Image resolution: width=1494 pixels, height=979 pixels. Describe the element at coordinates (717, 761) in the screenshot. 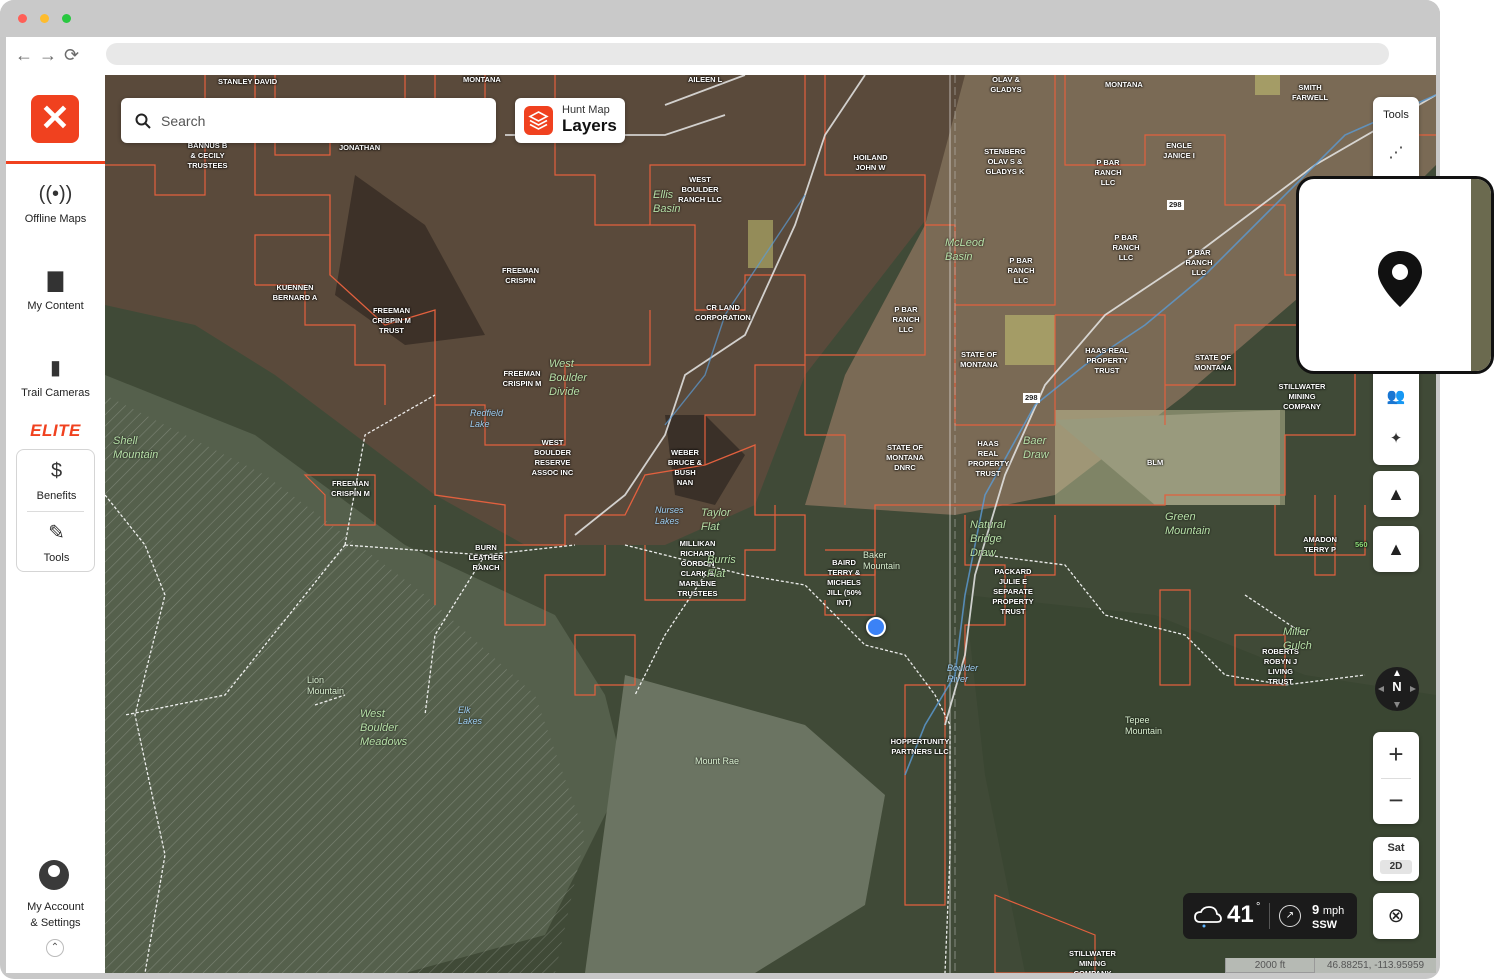

I see `peak-label: Mount Rae` at that location.